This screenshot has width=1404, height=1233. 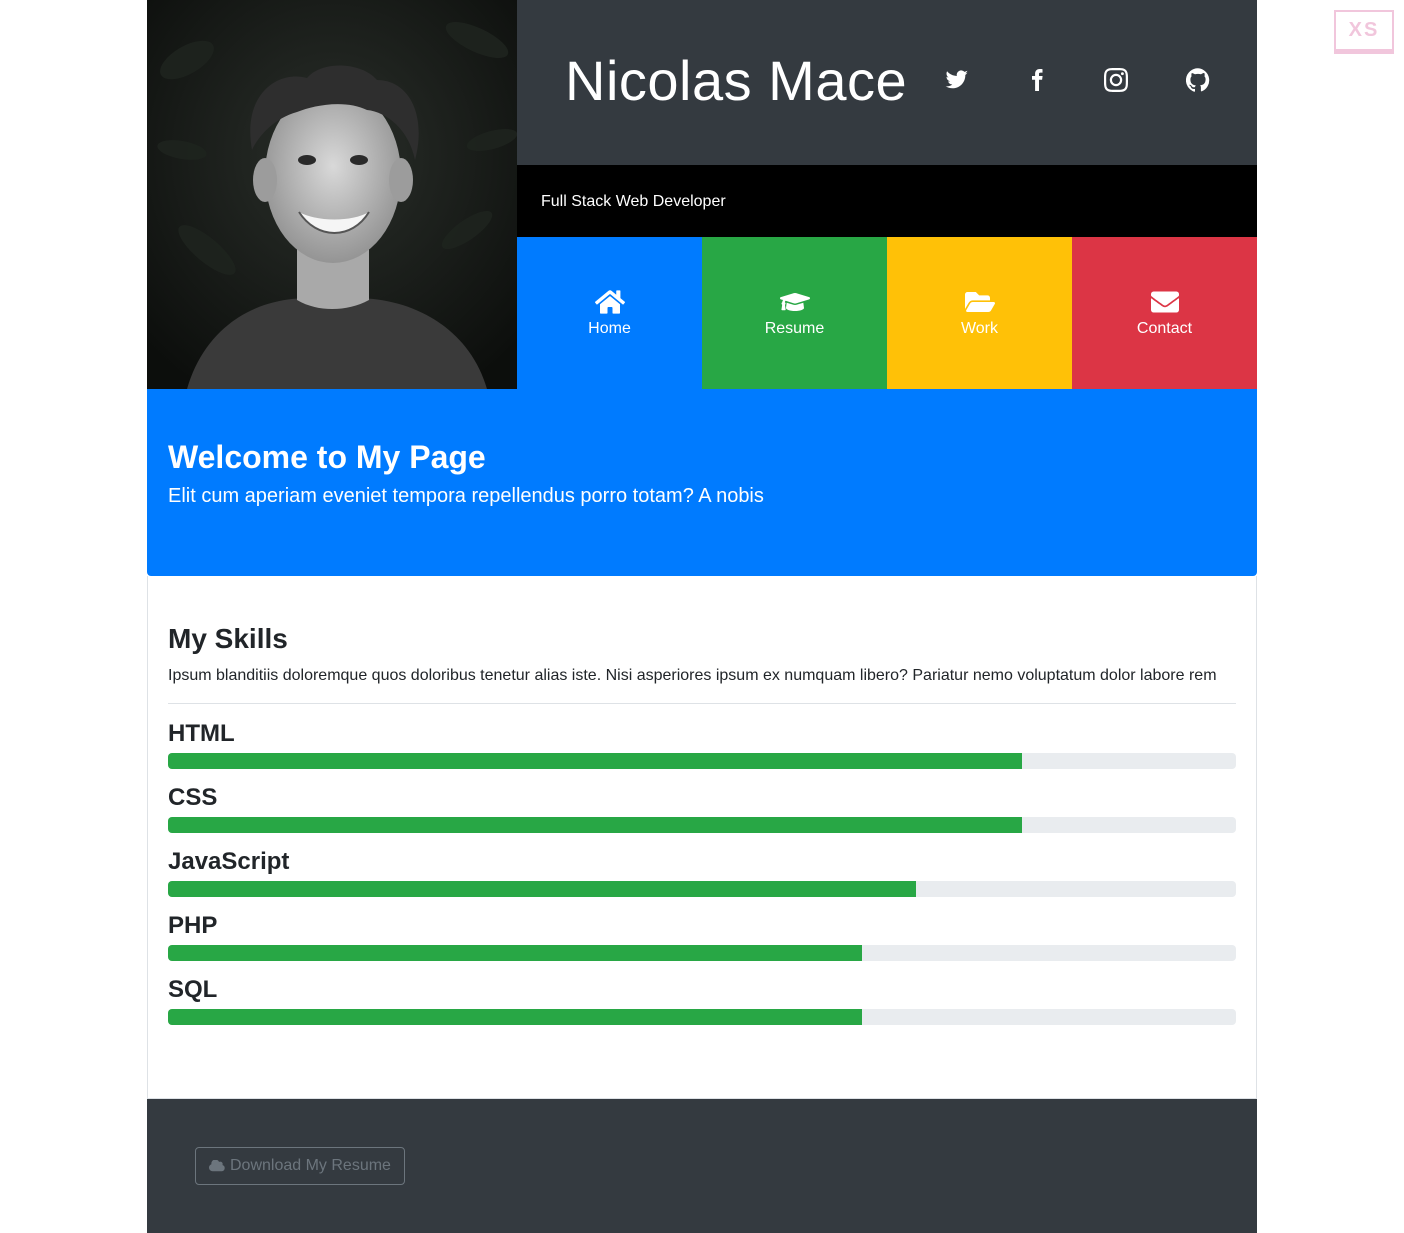 I want to click on nav-home-label: Home, so click(x=609, y=328).